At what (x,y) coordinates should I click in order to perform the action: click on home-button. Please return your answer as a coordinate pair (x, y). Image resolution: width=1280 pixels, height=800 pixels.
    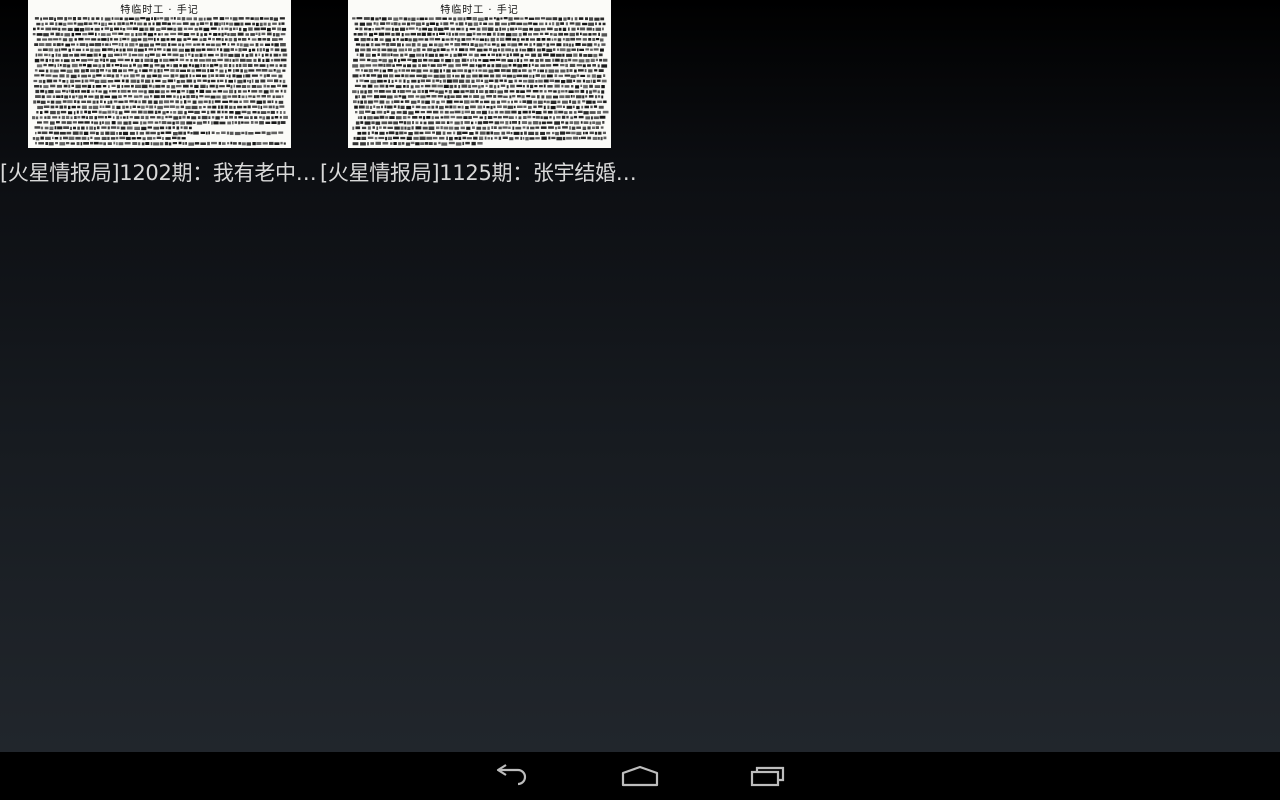
    Looking at the image, I should click on (640, 776).